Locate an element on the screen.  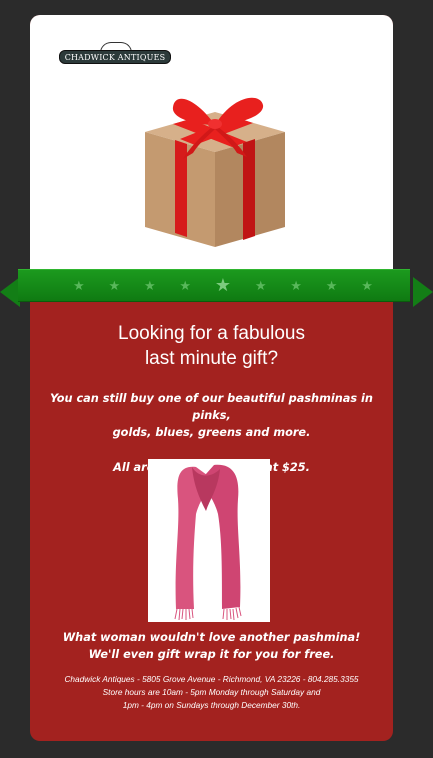
ribbon-band: ★ ★ ★ ★ ★ ★ ★ ★ ★ is located at coordinates (214, 285).